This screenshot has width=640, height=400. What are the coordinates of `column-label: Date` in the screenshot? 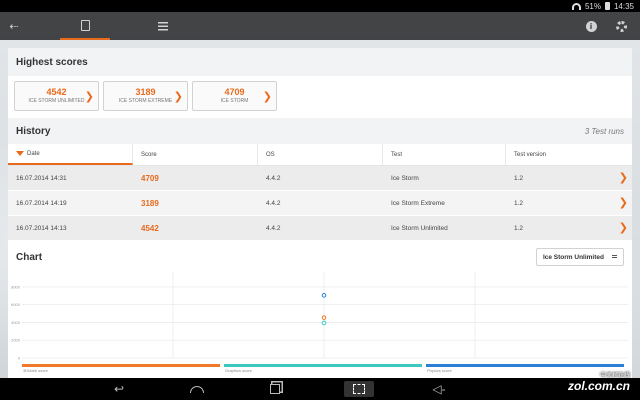 It's located at (33, 153).